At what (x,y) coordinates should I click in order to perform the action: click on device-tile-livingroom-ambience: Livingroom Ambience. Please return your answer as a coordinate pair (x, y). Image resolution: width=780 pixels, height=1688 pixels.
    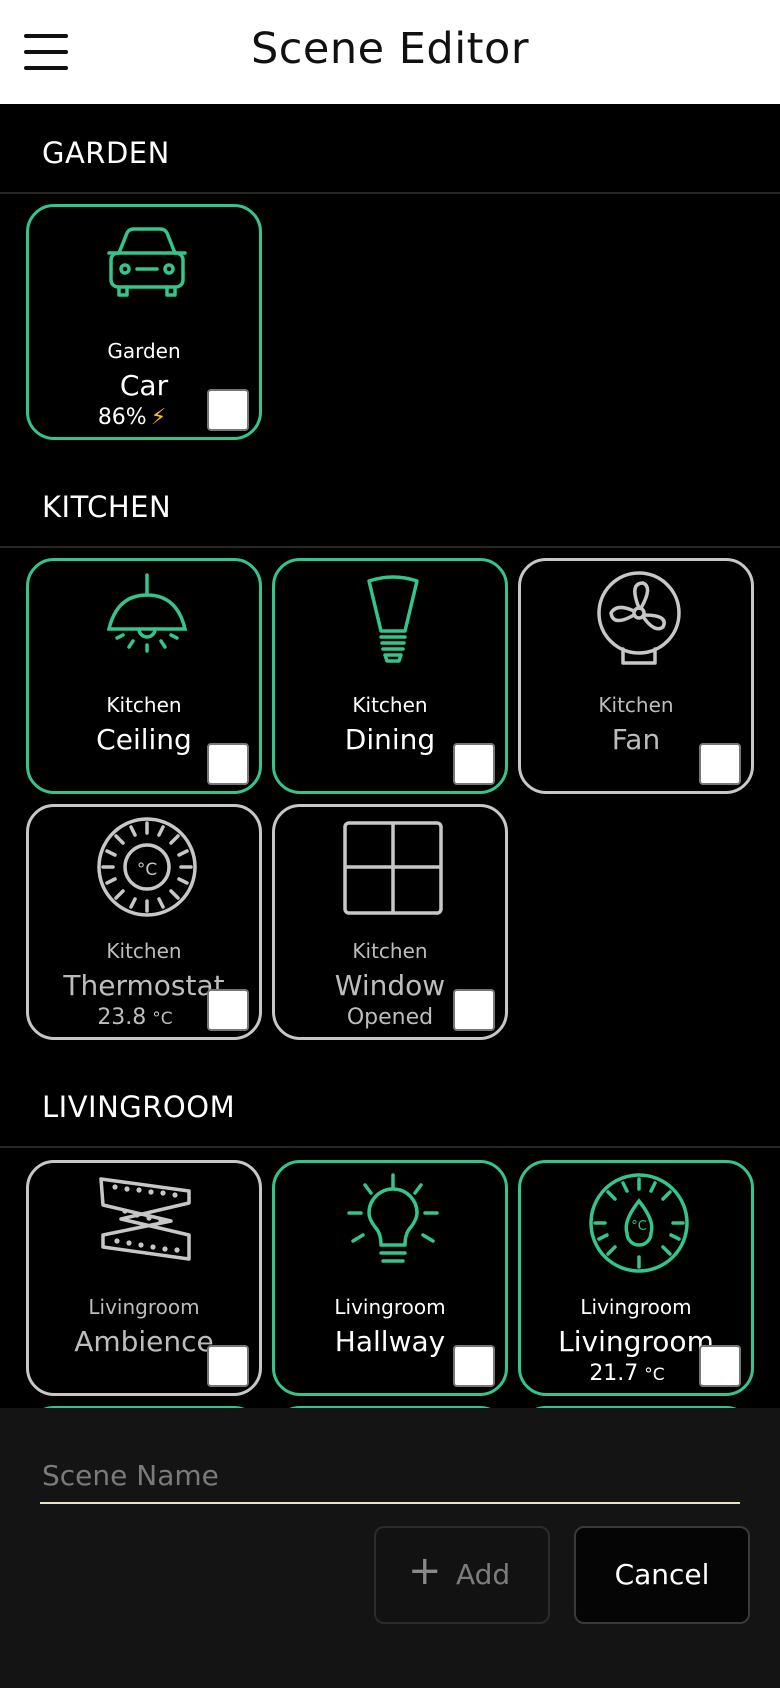
    Looking at the image, I should click on (144, 1278).